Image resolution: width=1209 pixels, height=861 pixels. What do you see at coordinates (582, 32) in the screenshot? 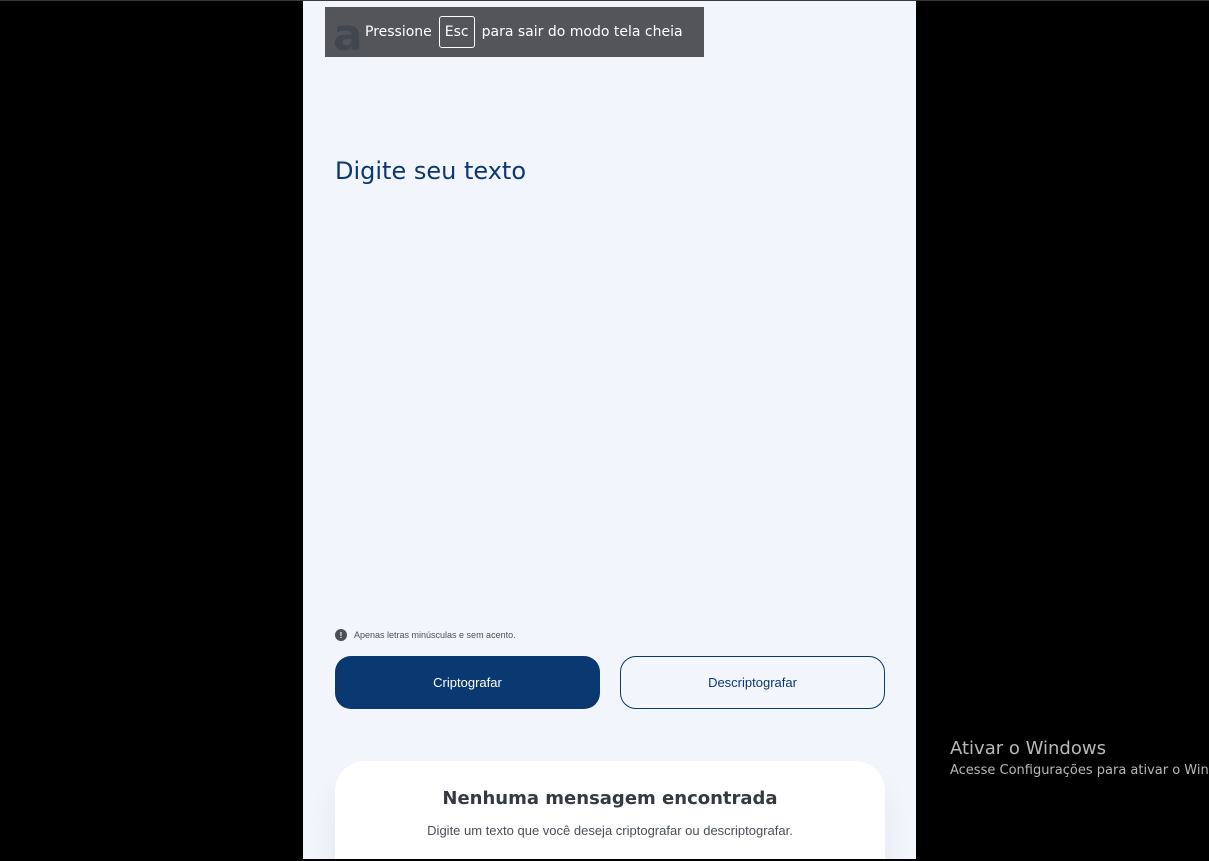
I see `toast-text-after: para sair do modo tela cheia` at bounding box center [582, 32].